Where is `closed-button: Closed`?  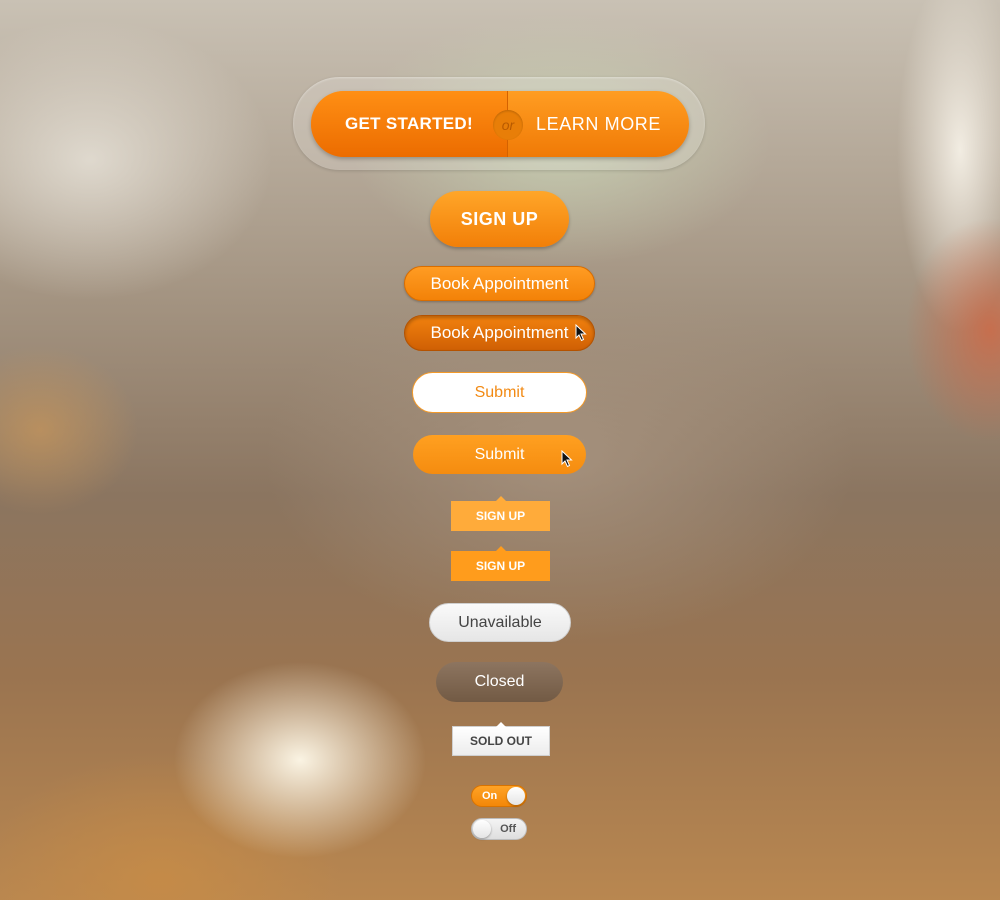 closed-button: Closed is located at coordinates (499, 682).